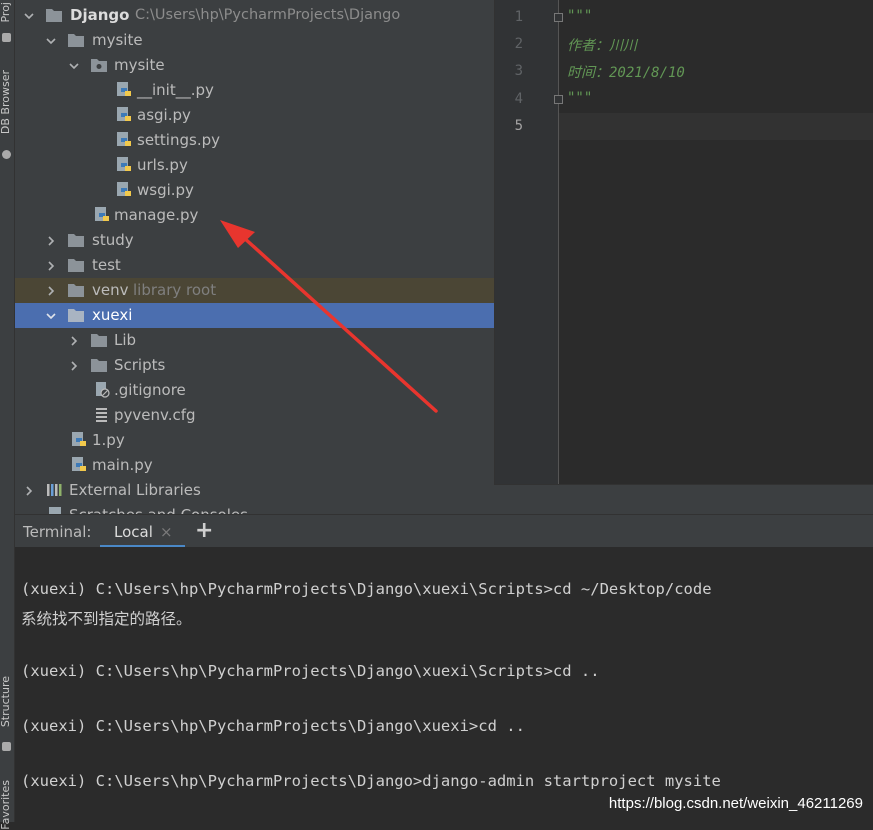  Describe the element at coordinates (6, 746) in the screenshot. I see `structure-icon` at that location.